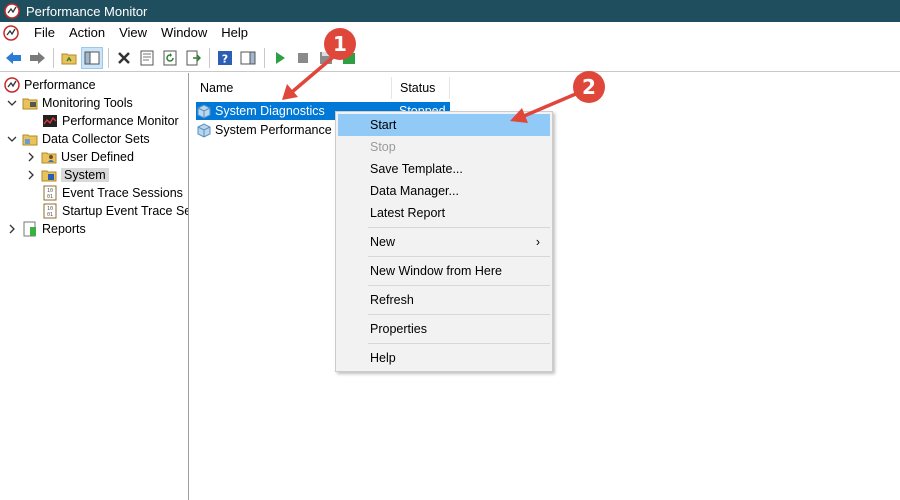 The width and height of the screenshot is (900, 500). What do you see at coordinates (383, 242) in the screenshot?
I see `menu-item-new-label: New` at bounding box center [383, 242].